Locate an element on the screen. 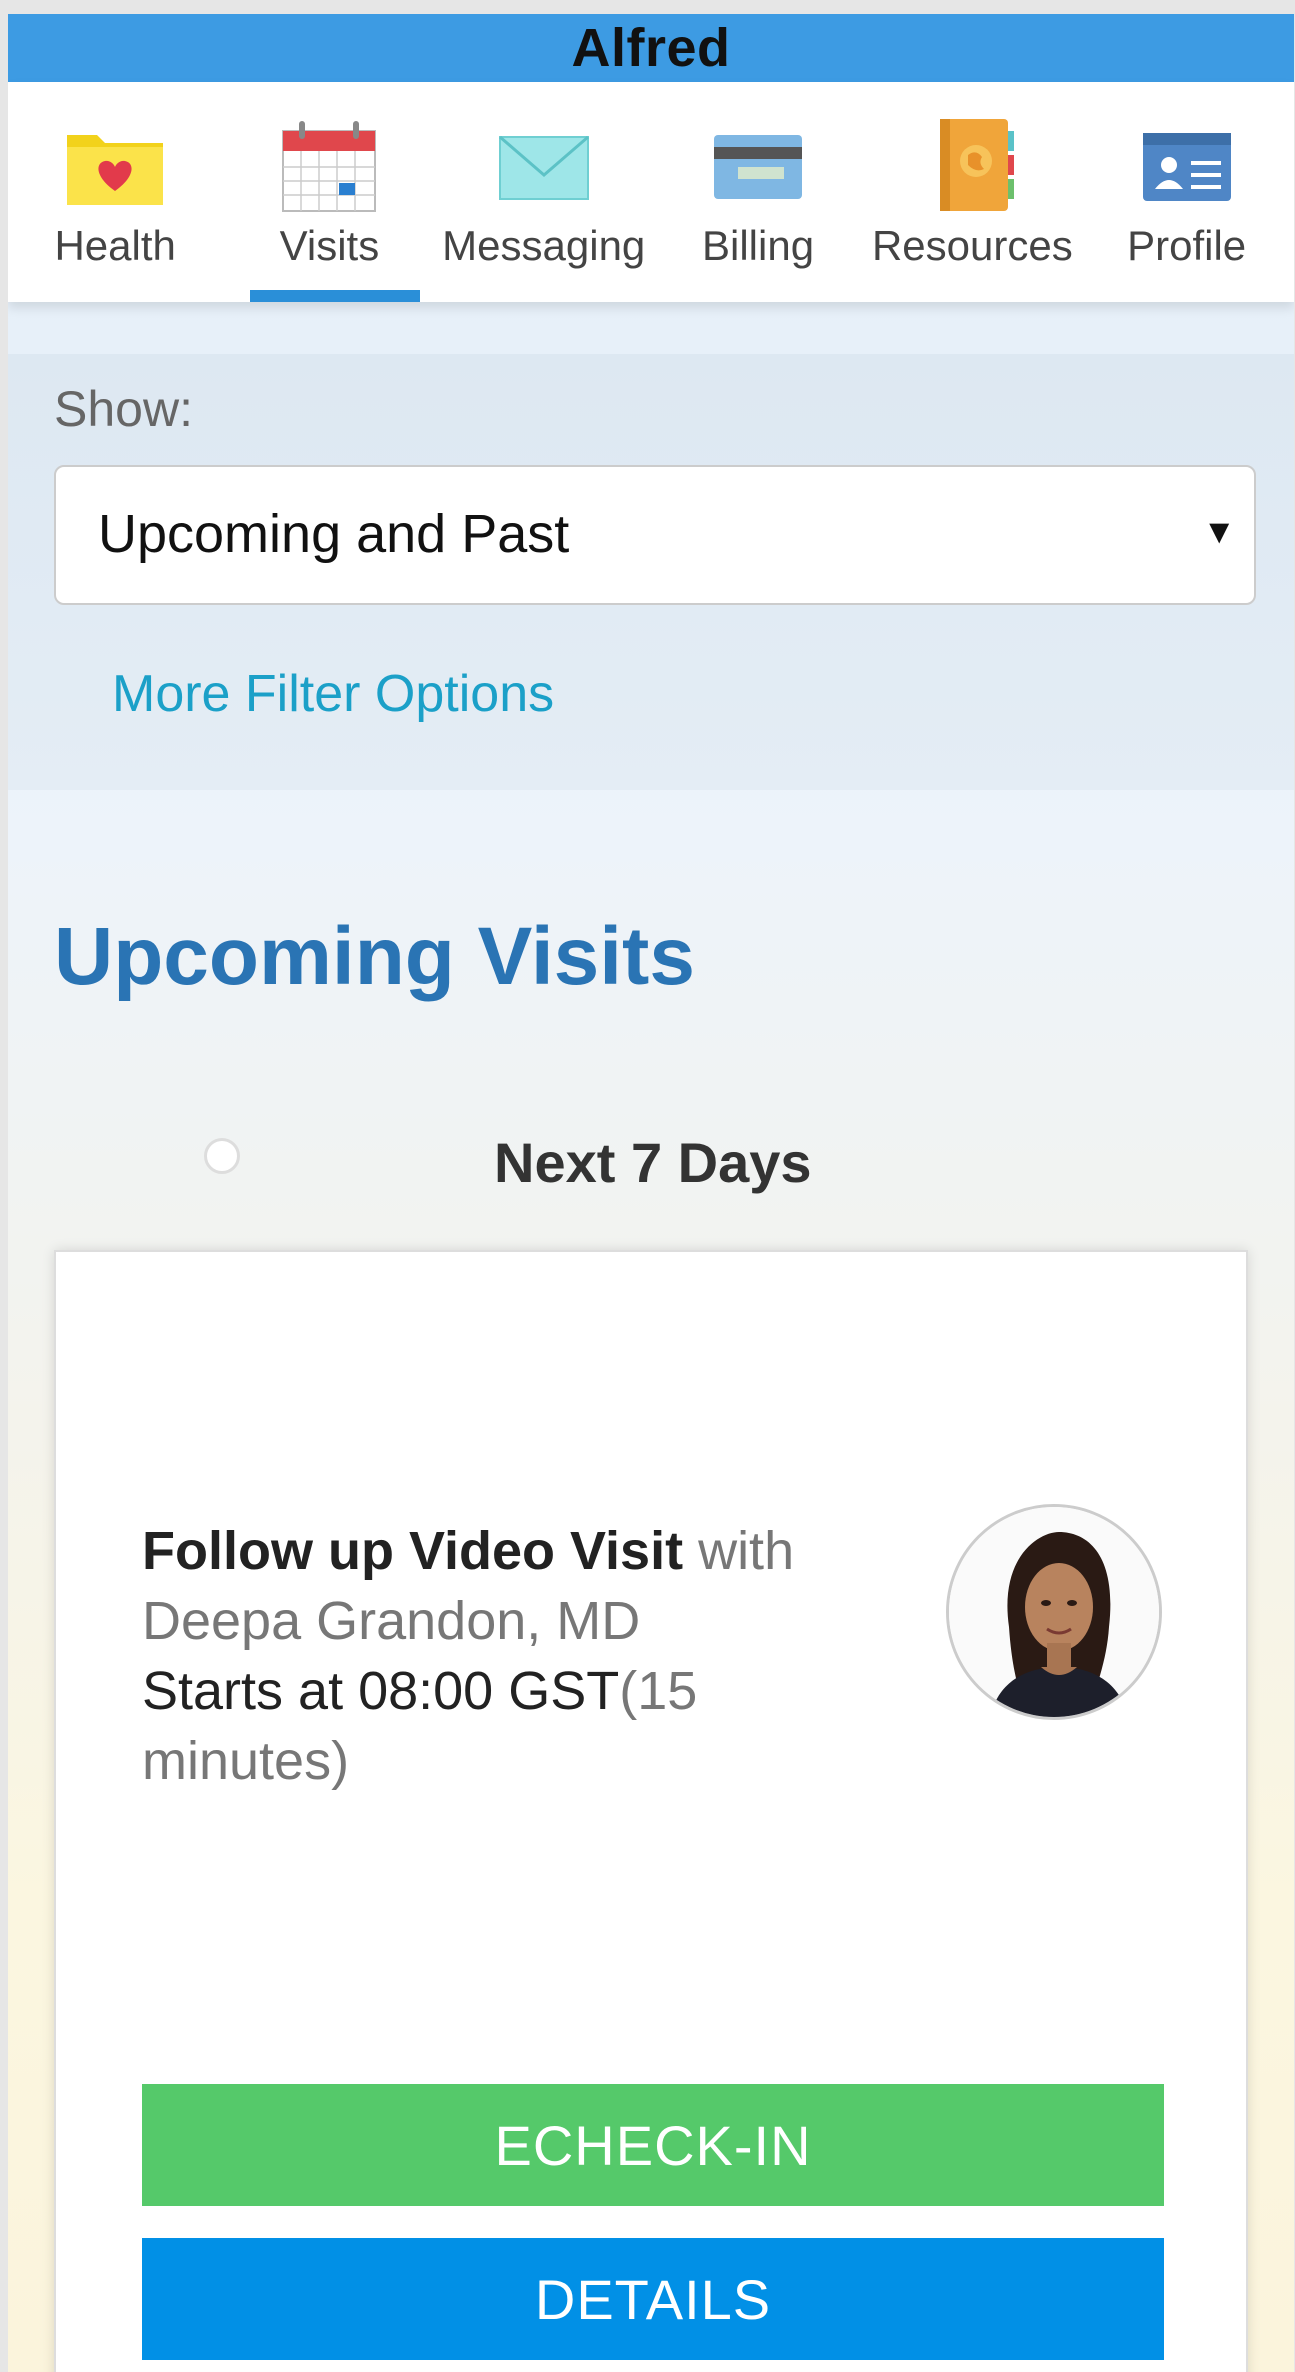 This screenshot has height=2372, width=1295. nav-label: Billing is located at coordinates (758, 245).